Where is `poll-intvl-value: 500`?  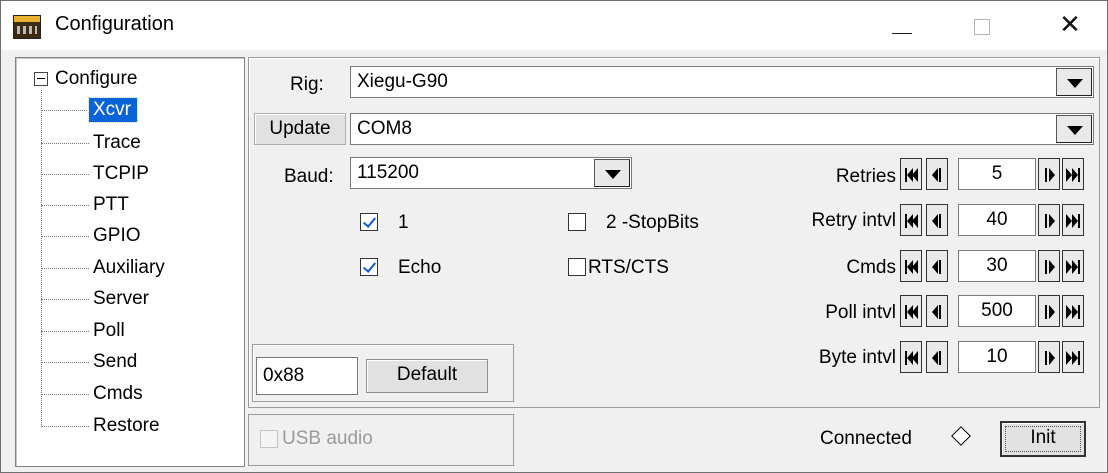 poll-intvl-value: 500 is located at coordinates (997, 311).